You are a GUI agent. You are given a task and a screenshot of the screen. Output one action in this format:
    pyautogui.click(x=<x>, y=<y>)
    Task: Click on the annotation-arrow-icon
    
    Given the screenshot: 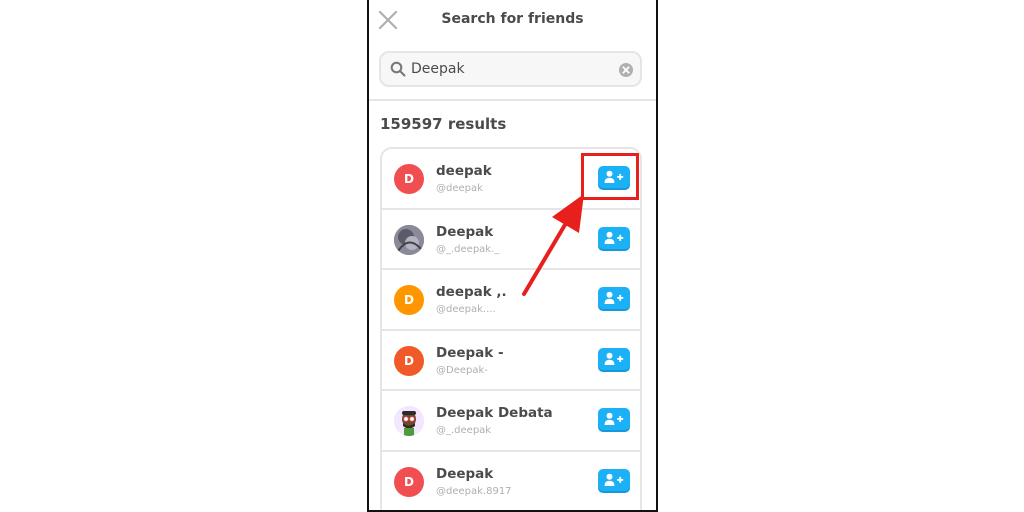 What is the action you would take?
    pyautogui.click(x=553, y=245)
    